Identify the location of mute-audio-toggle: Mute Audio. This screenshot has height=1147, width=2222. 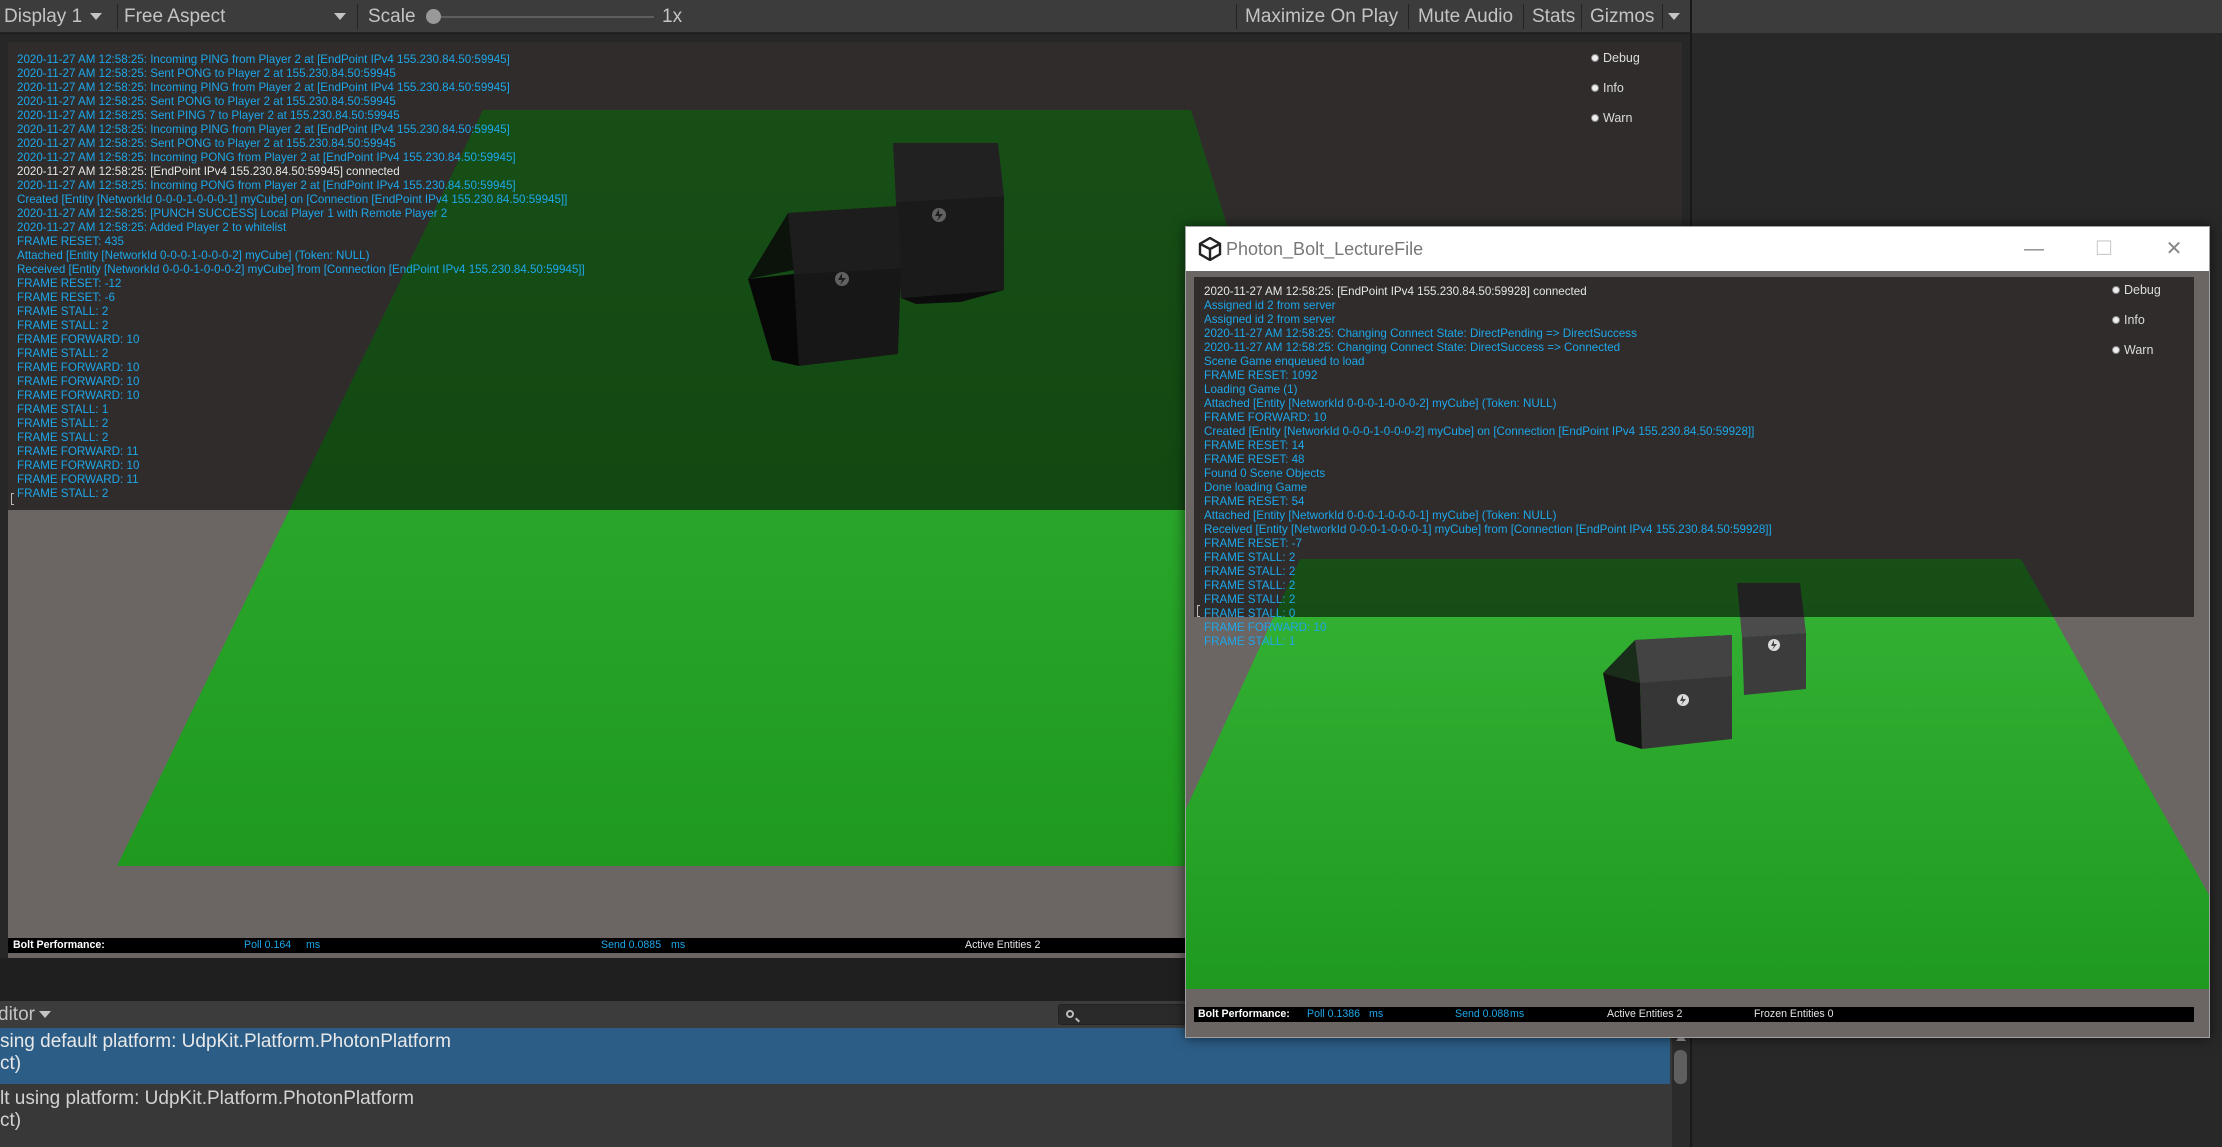
(1465, 16).